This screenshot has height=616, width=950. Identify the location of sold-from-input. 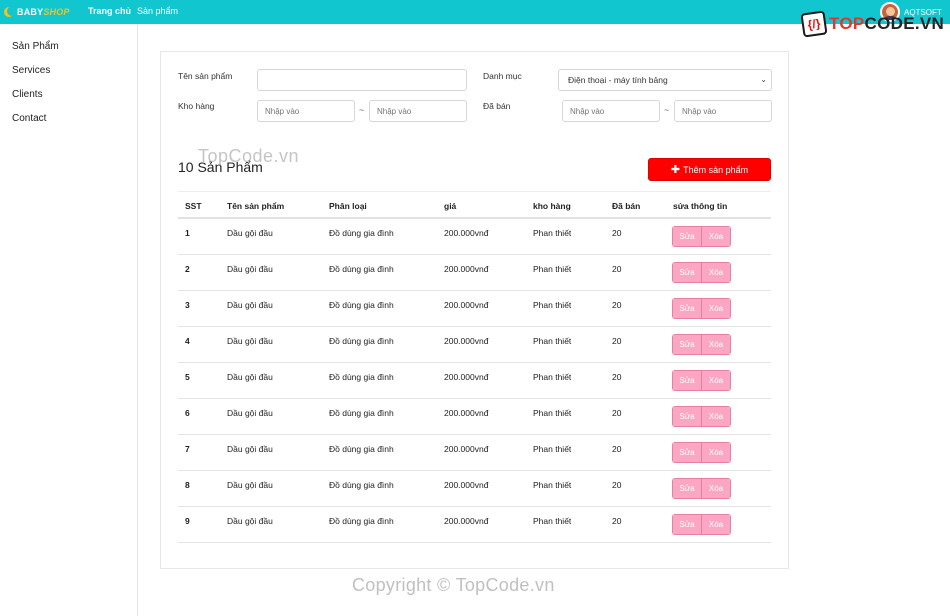
(611, 111).